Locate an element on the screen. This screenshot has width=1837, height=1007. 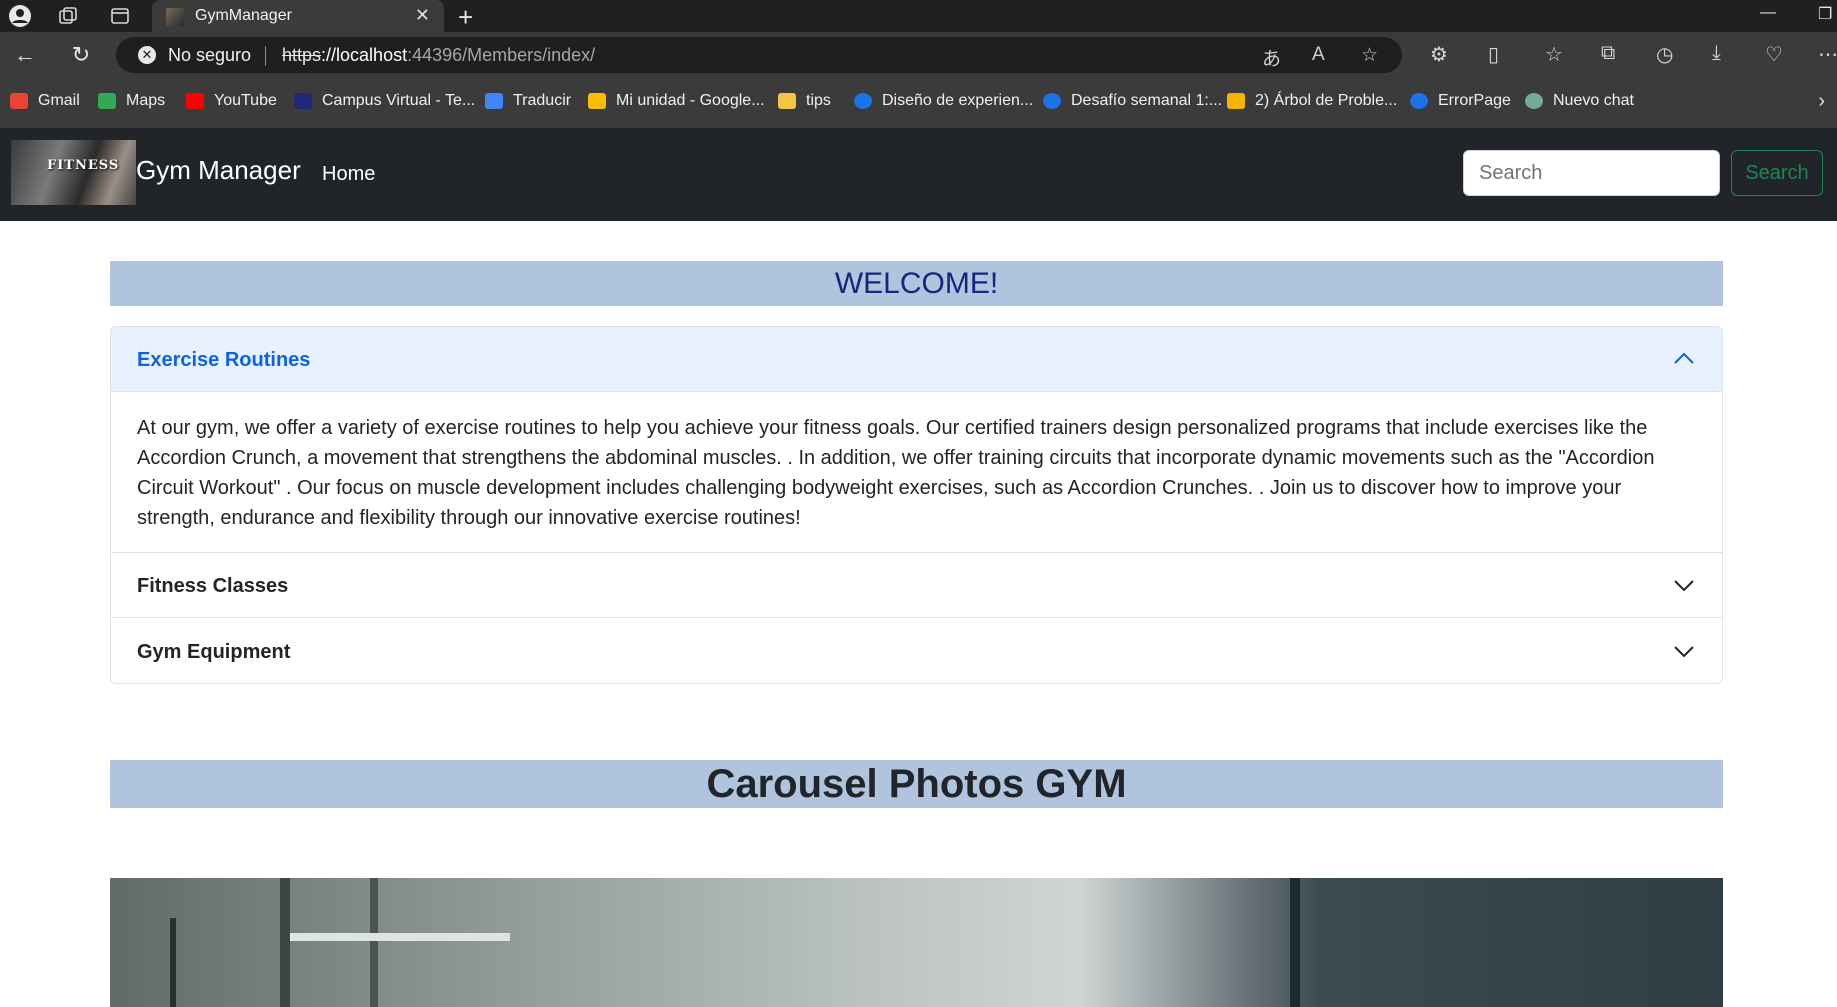
bookmark-nuevo-chat: Nuevo chat is located at coordinates (1579, 101).